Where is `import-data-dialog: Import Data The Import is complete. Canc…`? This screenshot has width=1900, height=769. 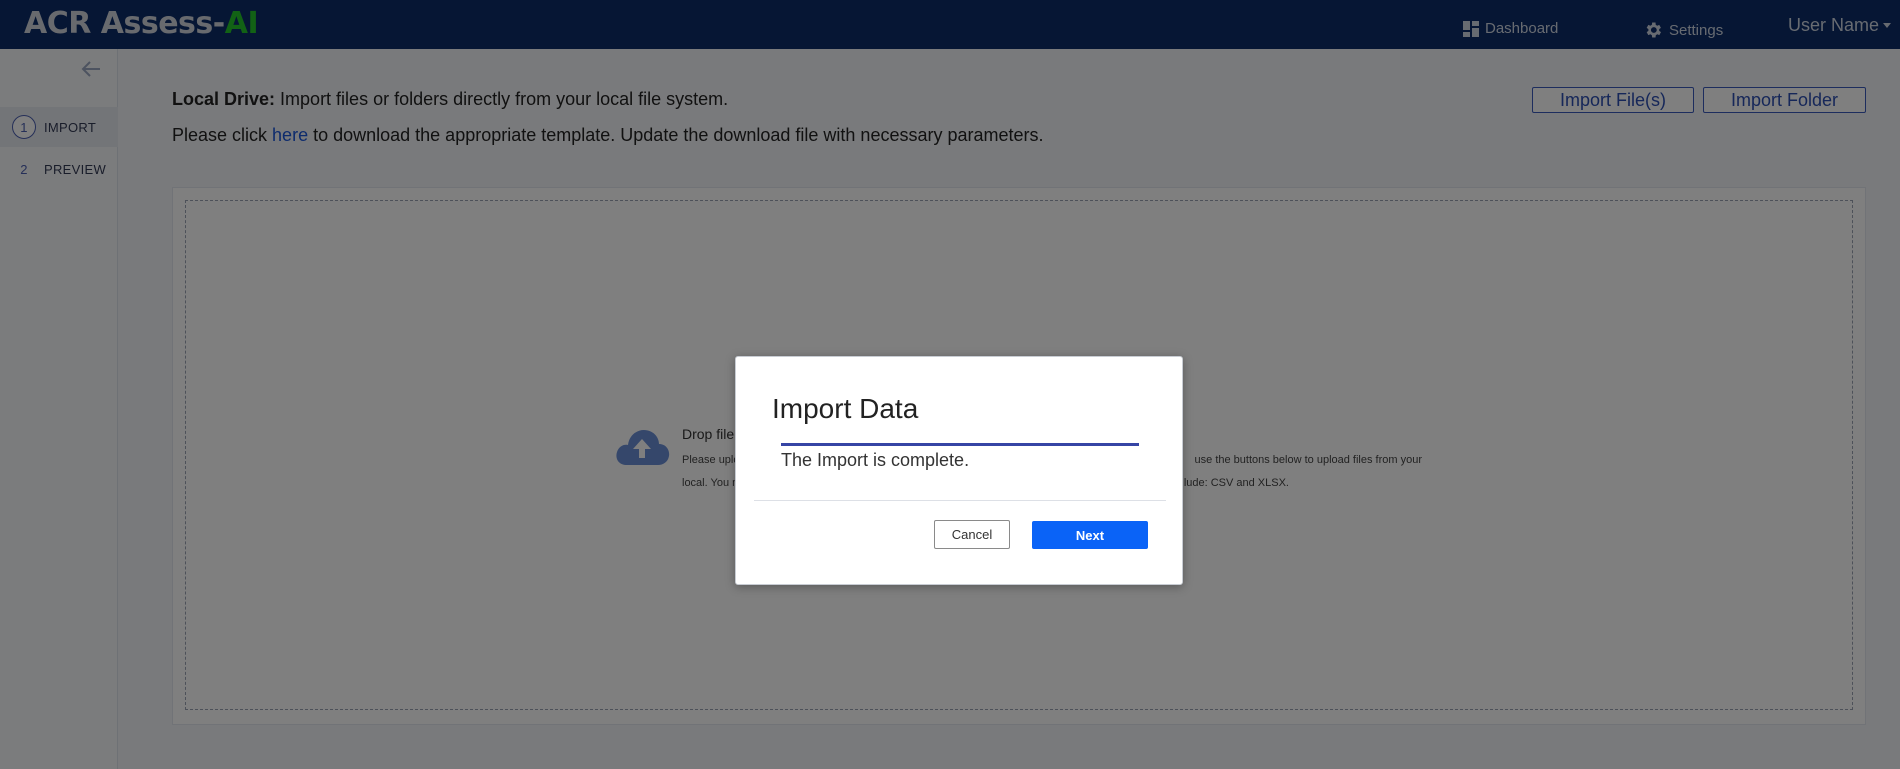 import-data-dialog: Import Data The Import is complete. Canc… is located at coordinates (959, 470).